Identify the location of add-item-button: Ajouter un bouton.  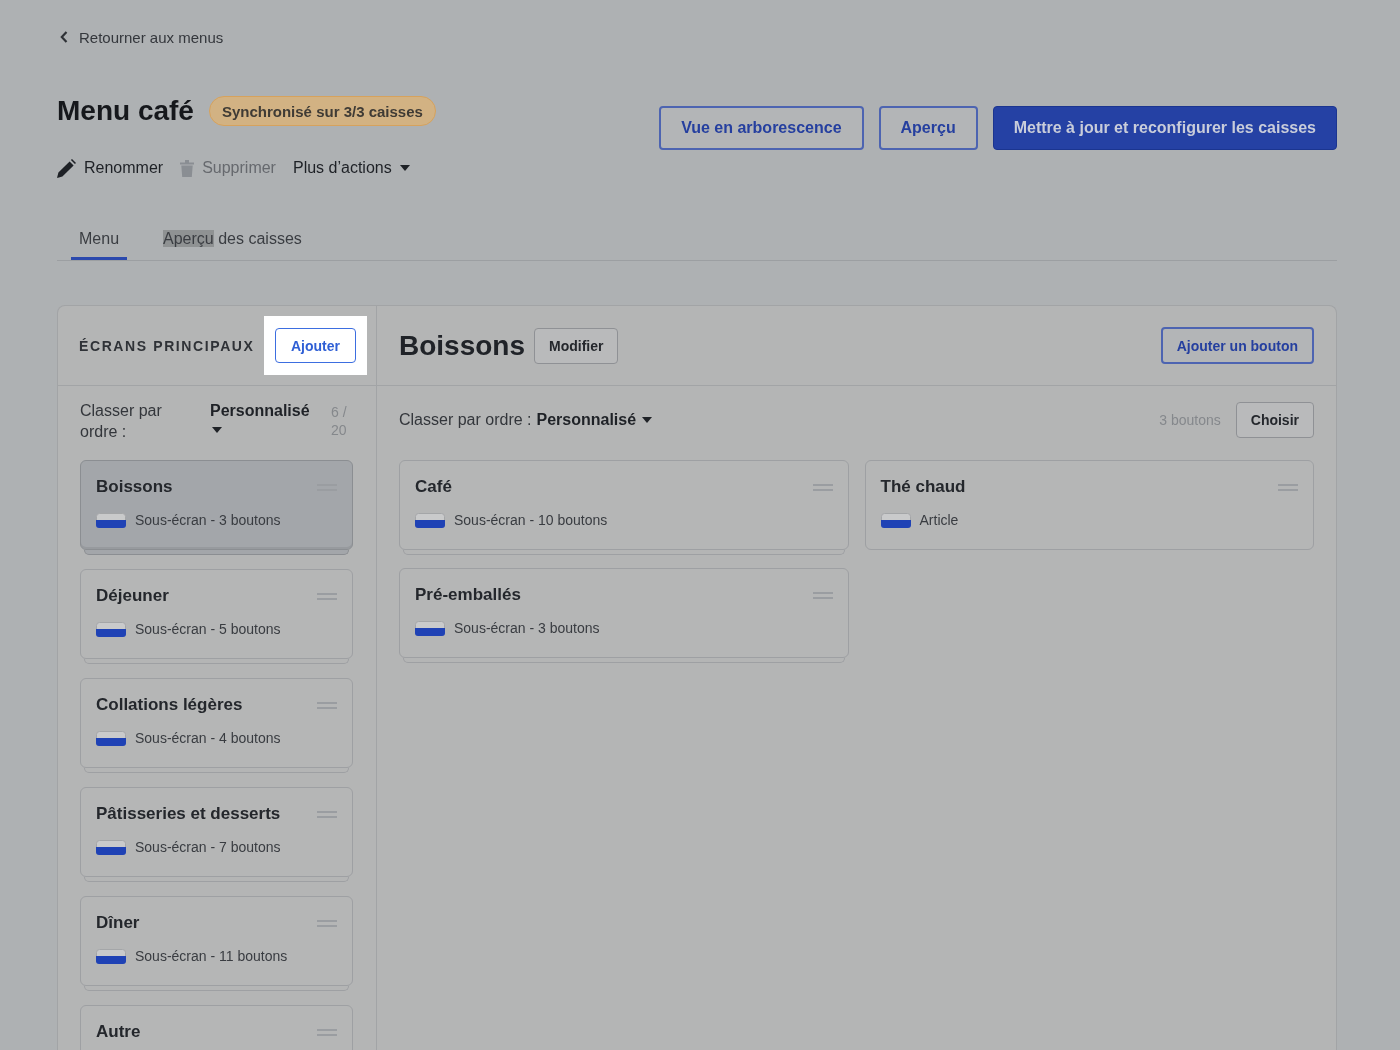
(1237, 345).